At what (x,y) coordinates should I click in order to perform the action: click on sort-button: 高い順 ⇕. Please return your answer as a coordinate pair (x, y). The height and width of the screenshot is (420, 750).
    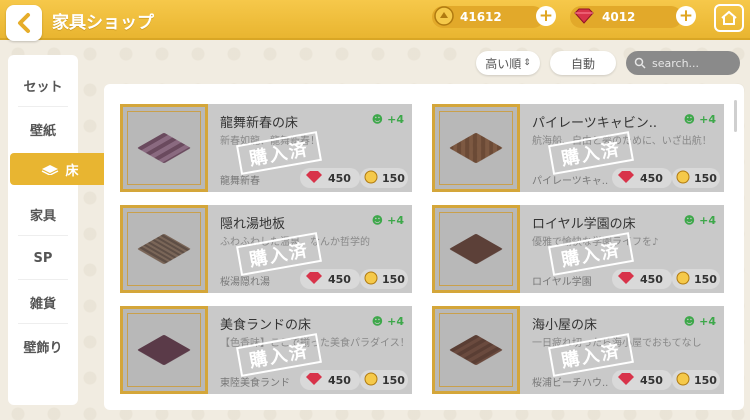
    Looking at the image, I should click on (508, 63).